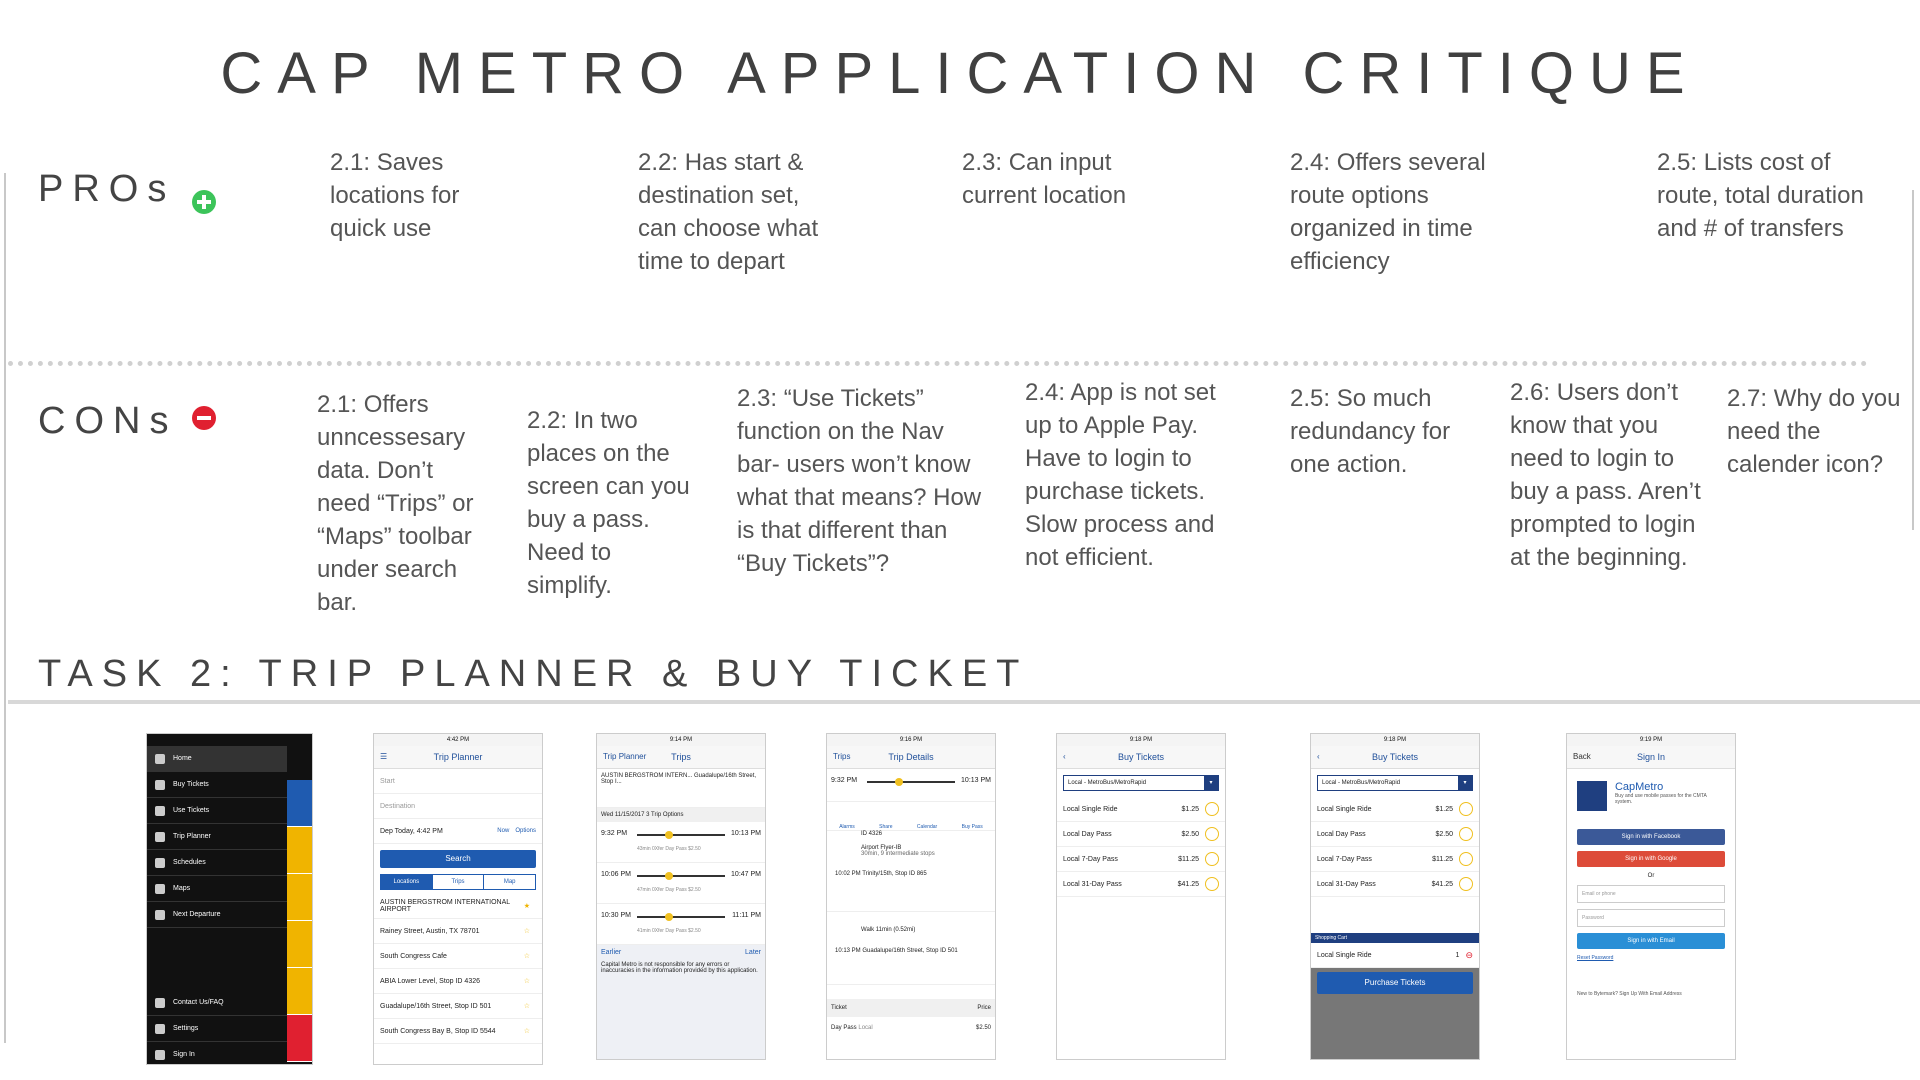  I want to click on plus-icon, so click(204, 202).